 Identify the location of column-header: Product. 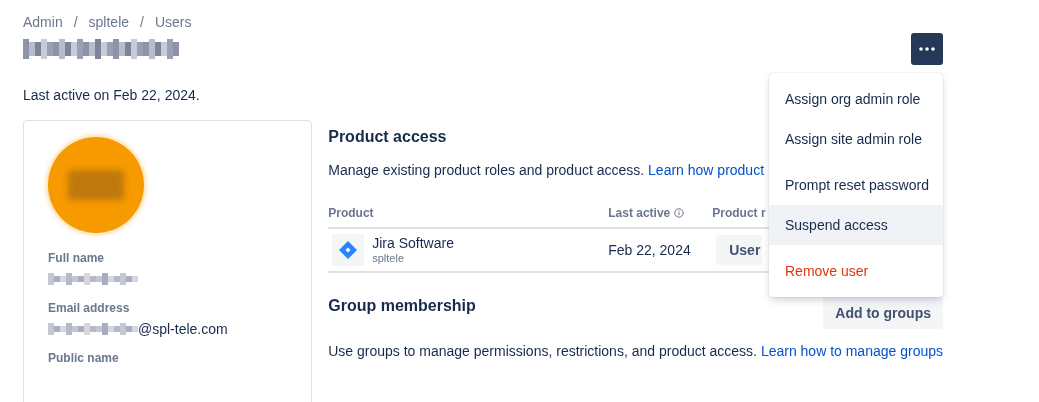
(351, 212).